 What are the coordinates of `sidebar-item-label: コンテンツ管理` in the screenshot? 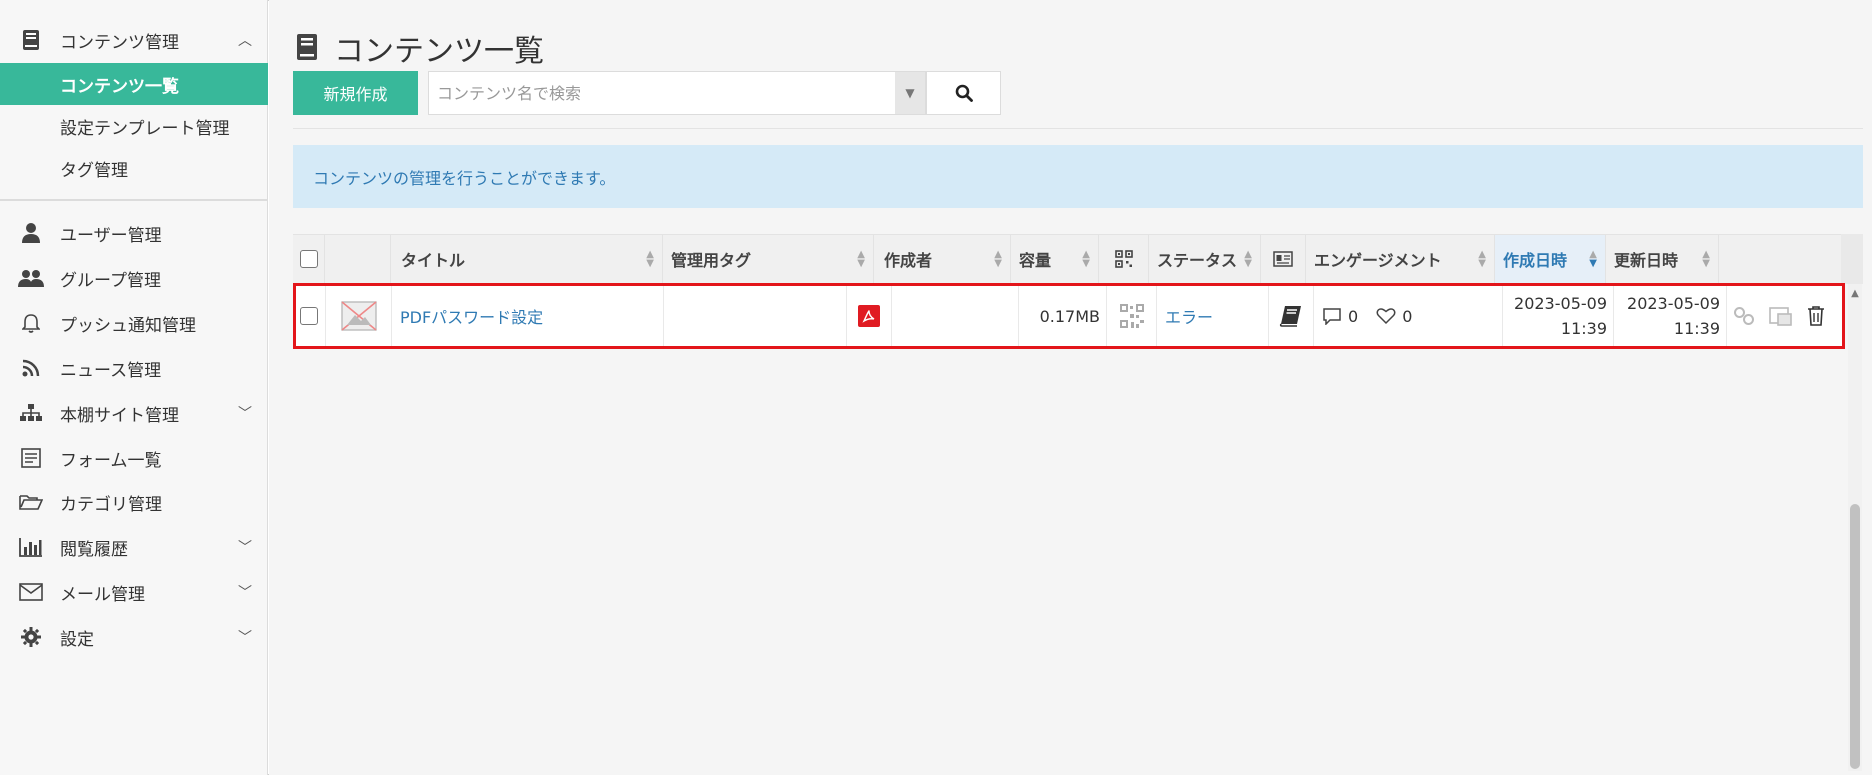 It's located at (119, 42).